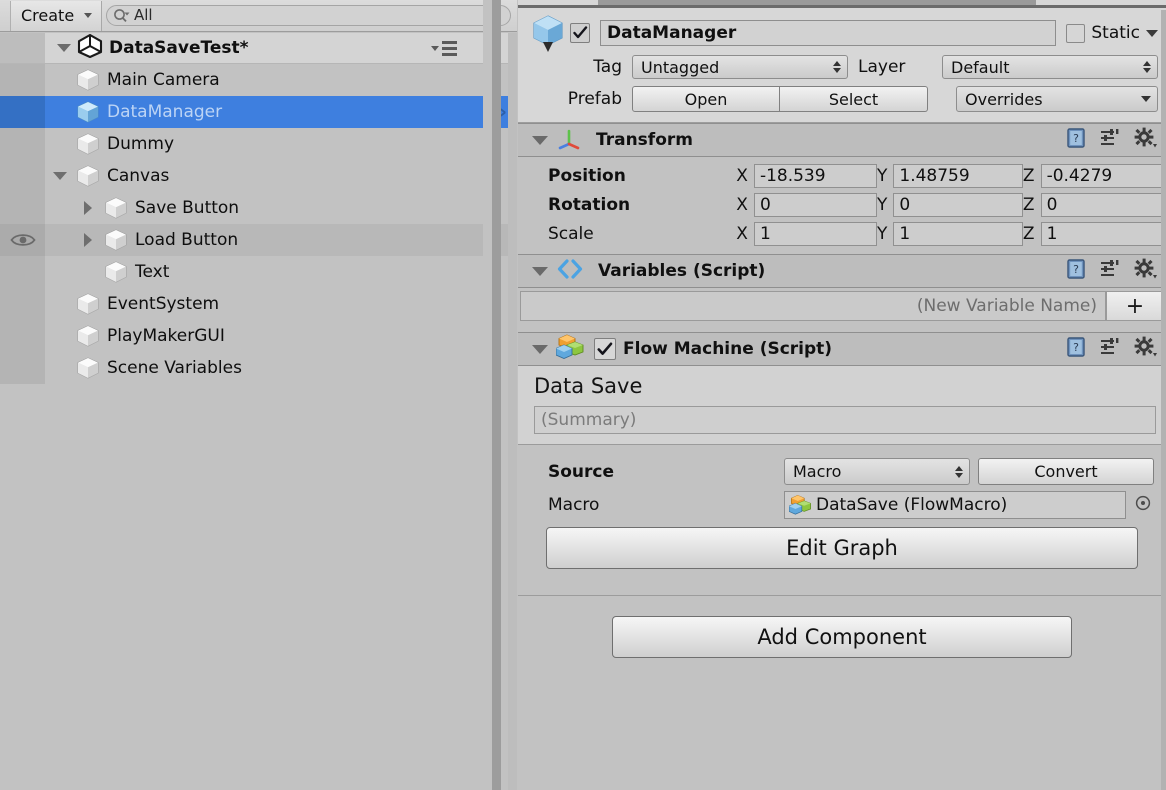  Describe the element at coordinates (1135, 306) in the screenshot. I see `add-variable-button: +` at that location.